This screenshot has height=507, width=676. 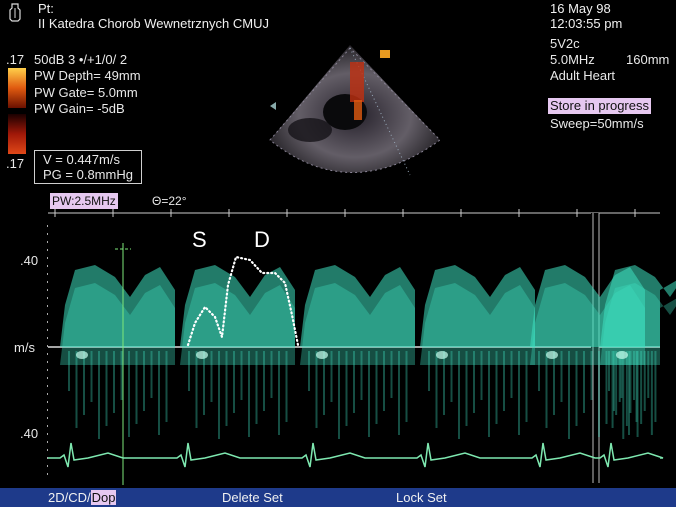 I want to click on mode-selector: 2D/CD/Dop, so click(x=82, y=497).